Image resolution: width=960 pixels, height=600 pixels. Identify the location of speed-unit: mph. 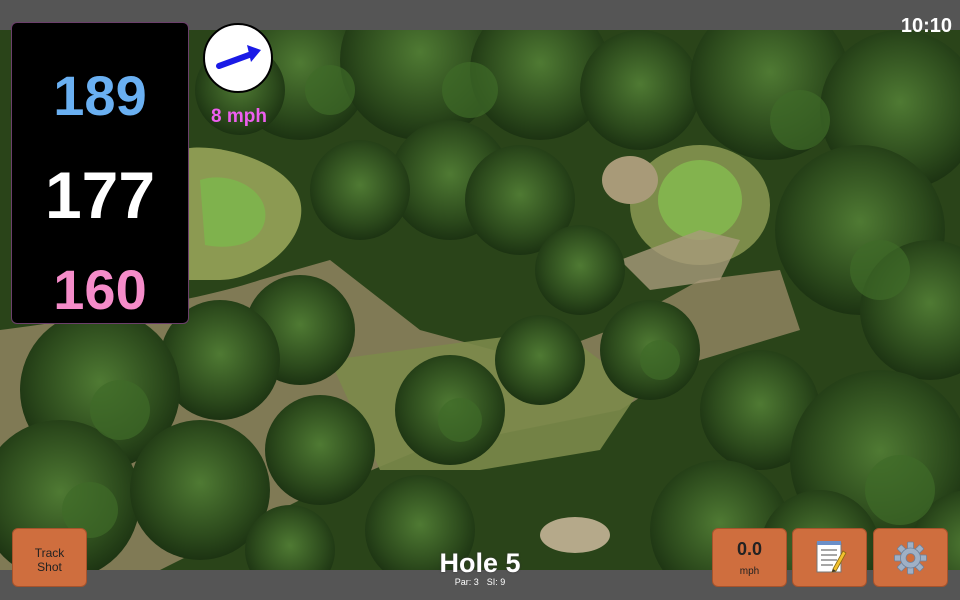
(749, 571).